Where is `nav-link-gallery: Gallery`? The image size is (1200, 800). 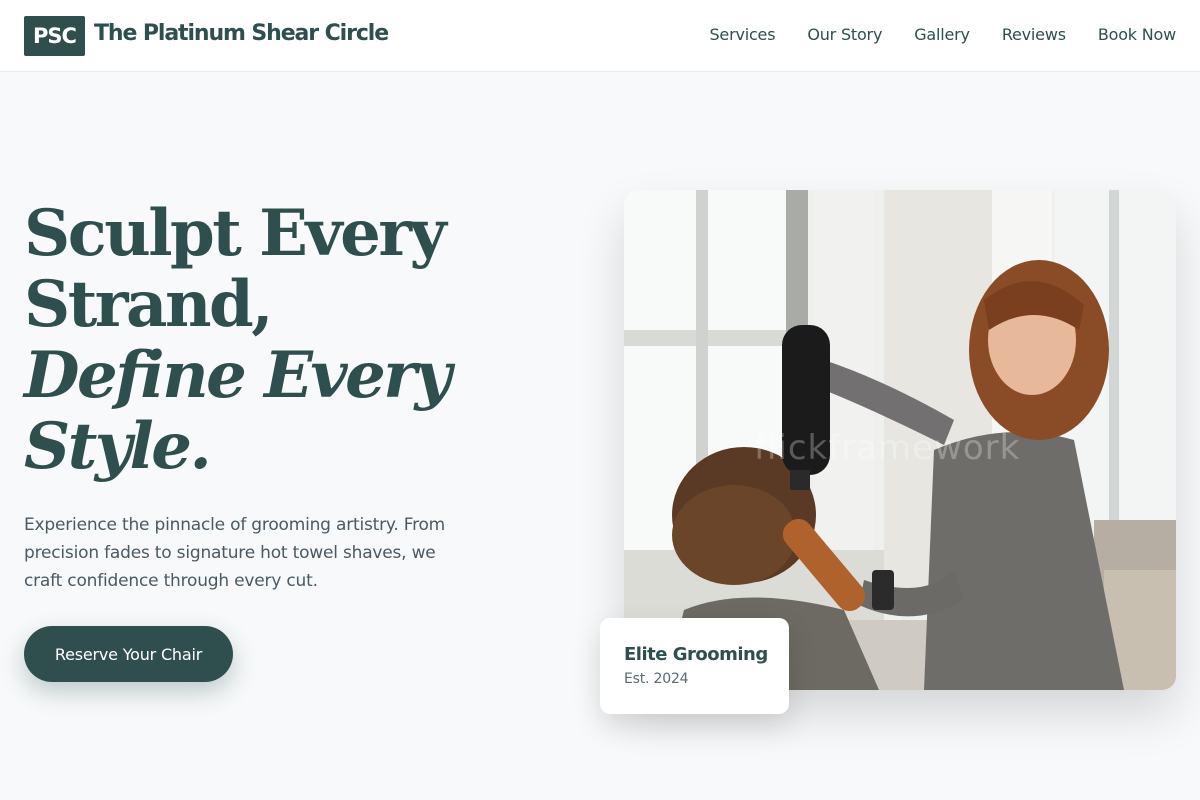
nav-link-gallery: Gallery is located at coordinates (942, 34).